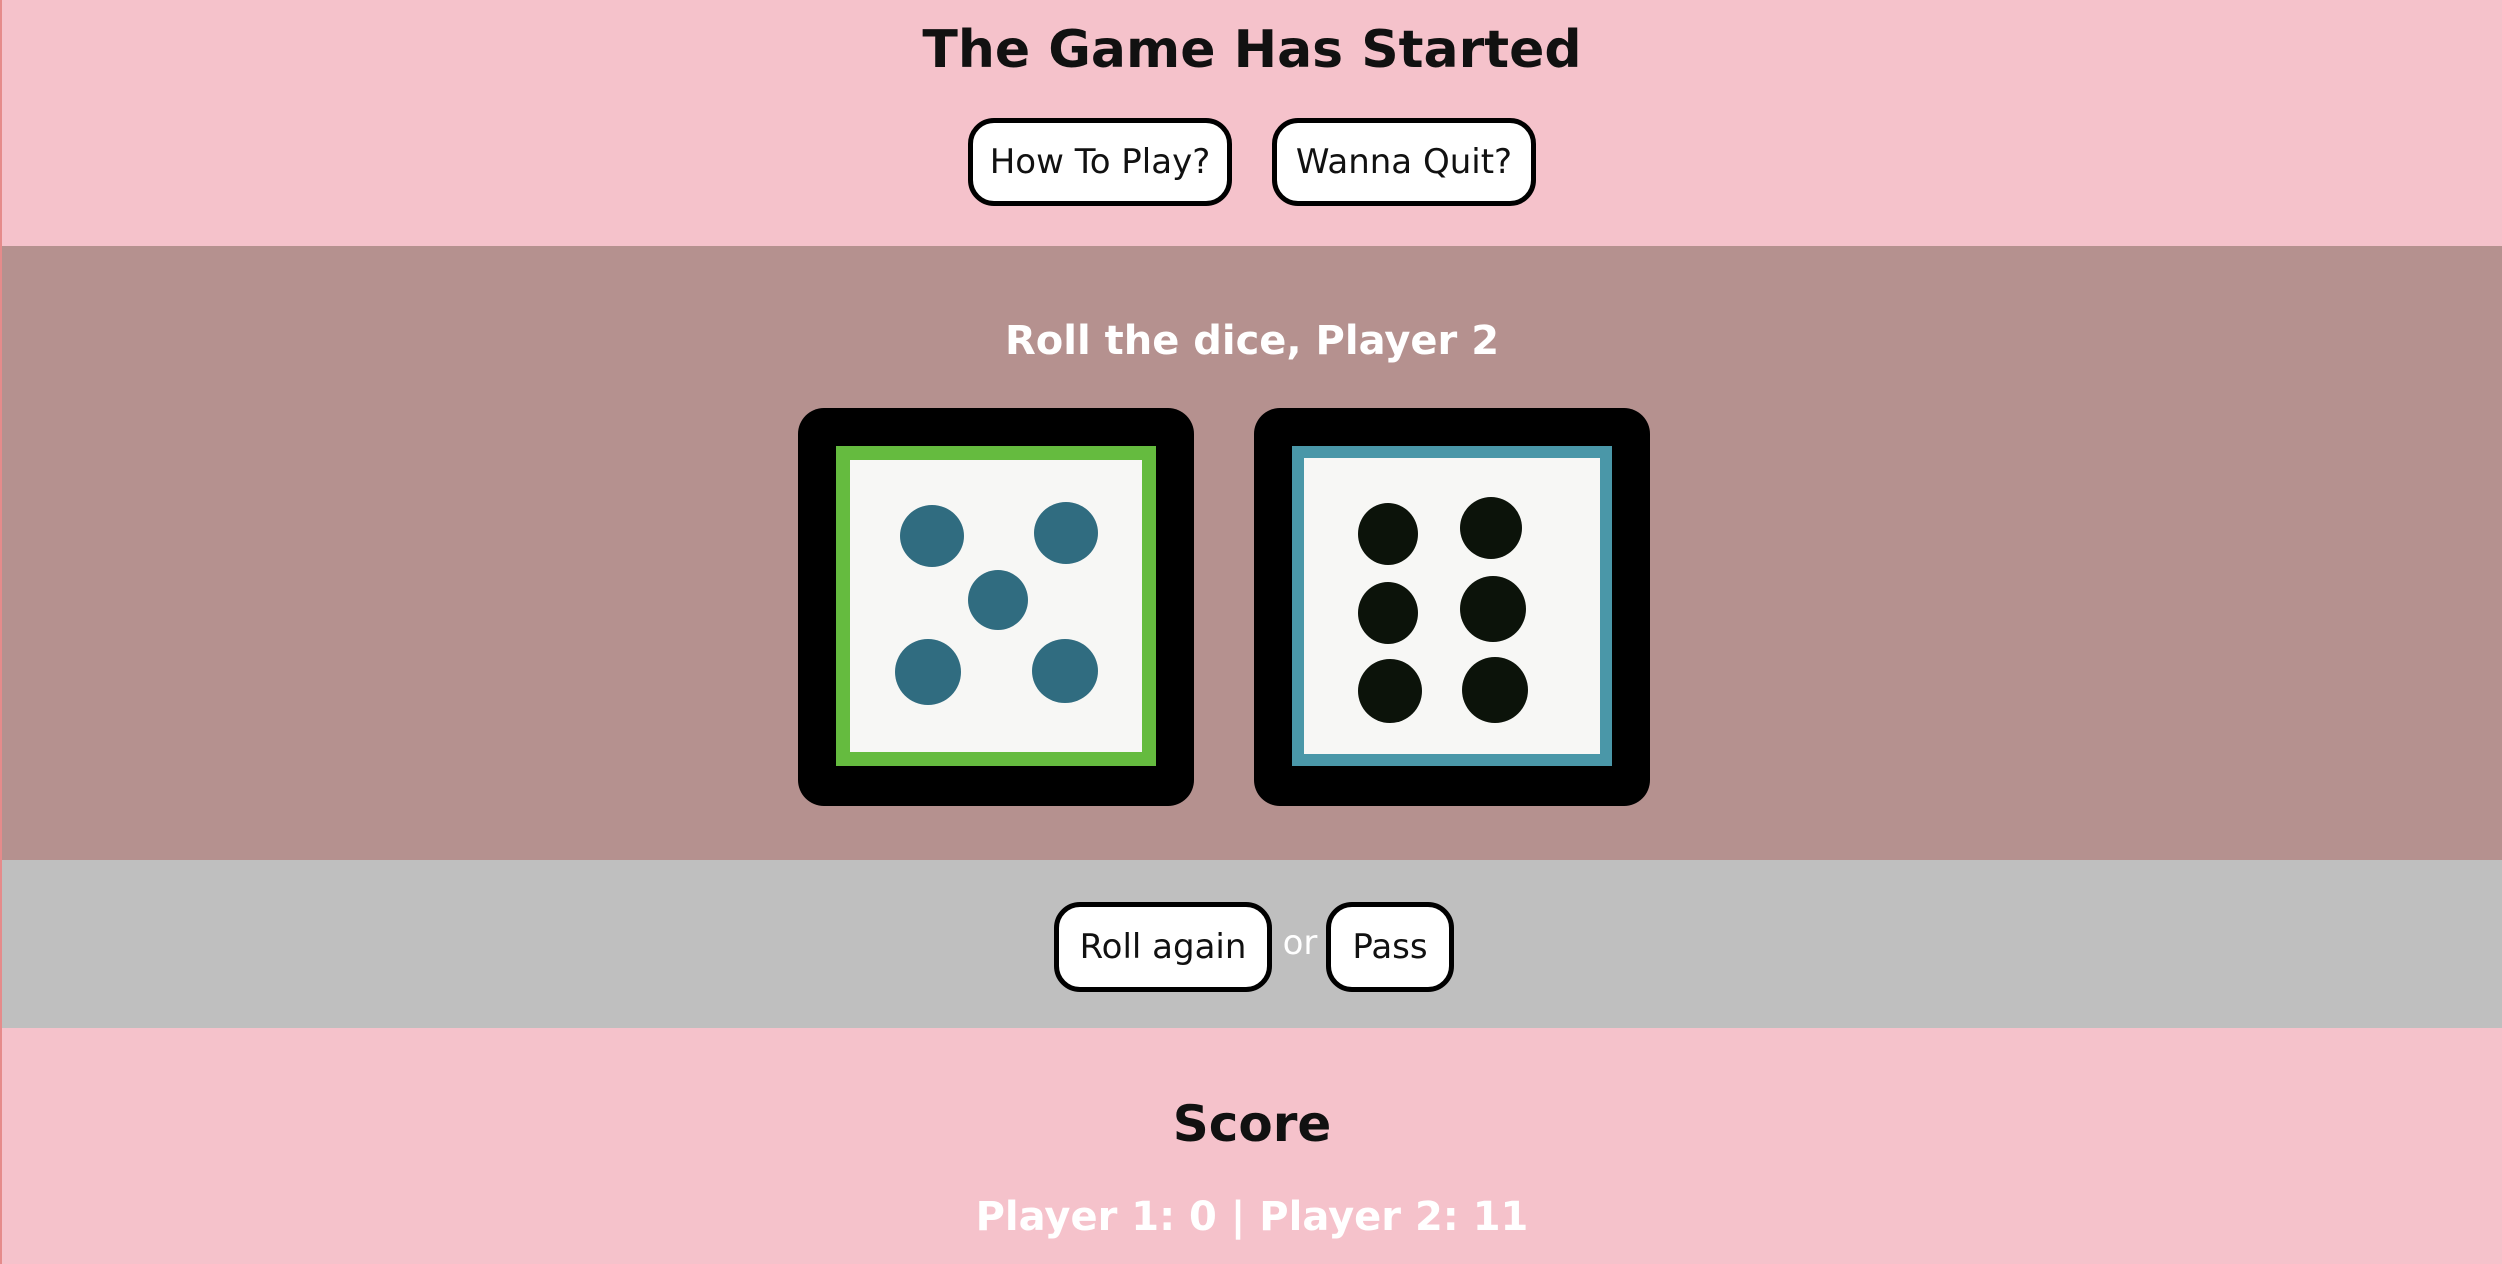 This screenshot has width=2502, height=1264. I want to click on die-2-face, so click(1452, 606).